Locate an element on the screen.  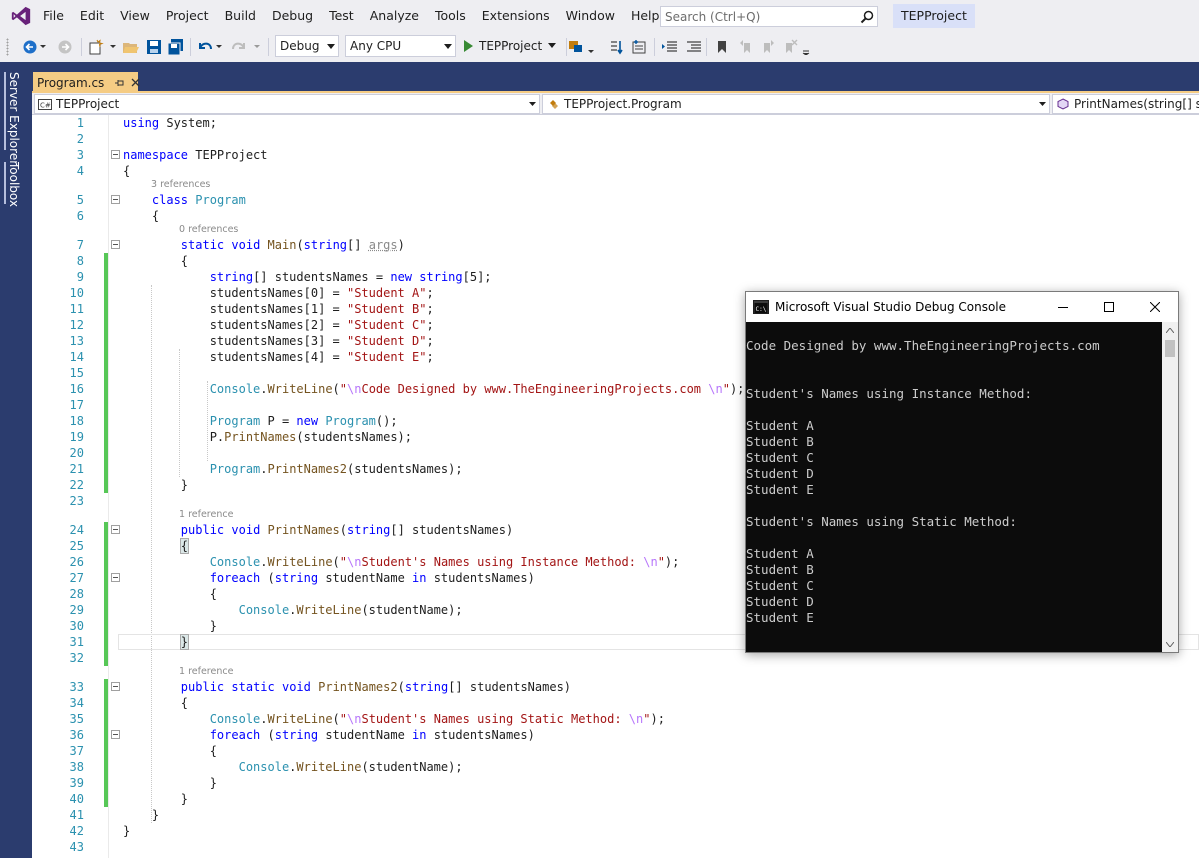
code-line: 38 Console.WriteLine(studentName); is located at coordinates (615, 767).